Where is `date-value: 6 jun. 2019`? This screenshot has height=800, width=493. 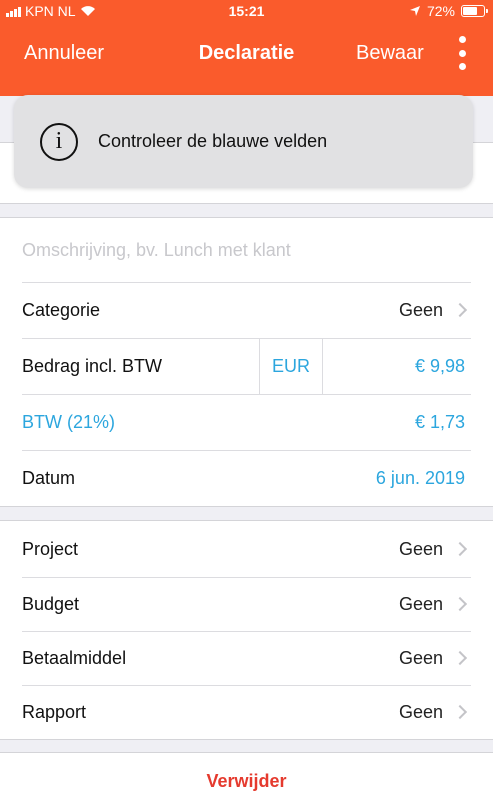
date-value: 6 jun. 2019 is located at coordinates (420, 478).